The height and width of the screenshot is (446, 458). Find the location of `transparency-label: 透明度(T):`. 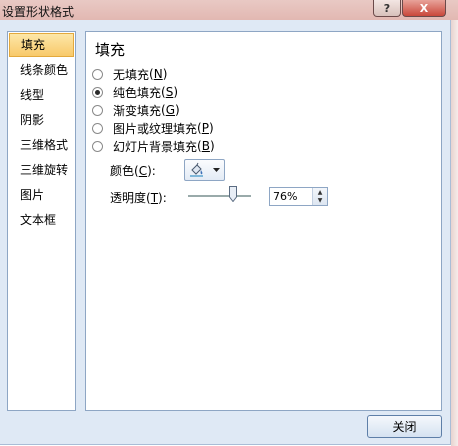

transparency-label: 透明度(T): is located at coordinates (138, 198).